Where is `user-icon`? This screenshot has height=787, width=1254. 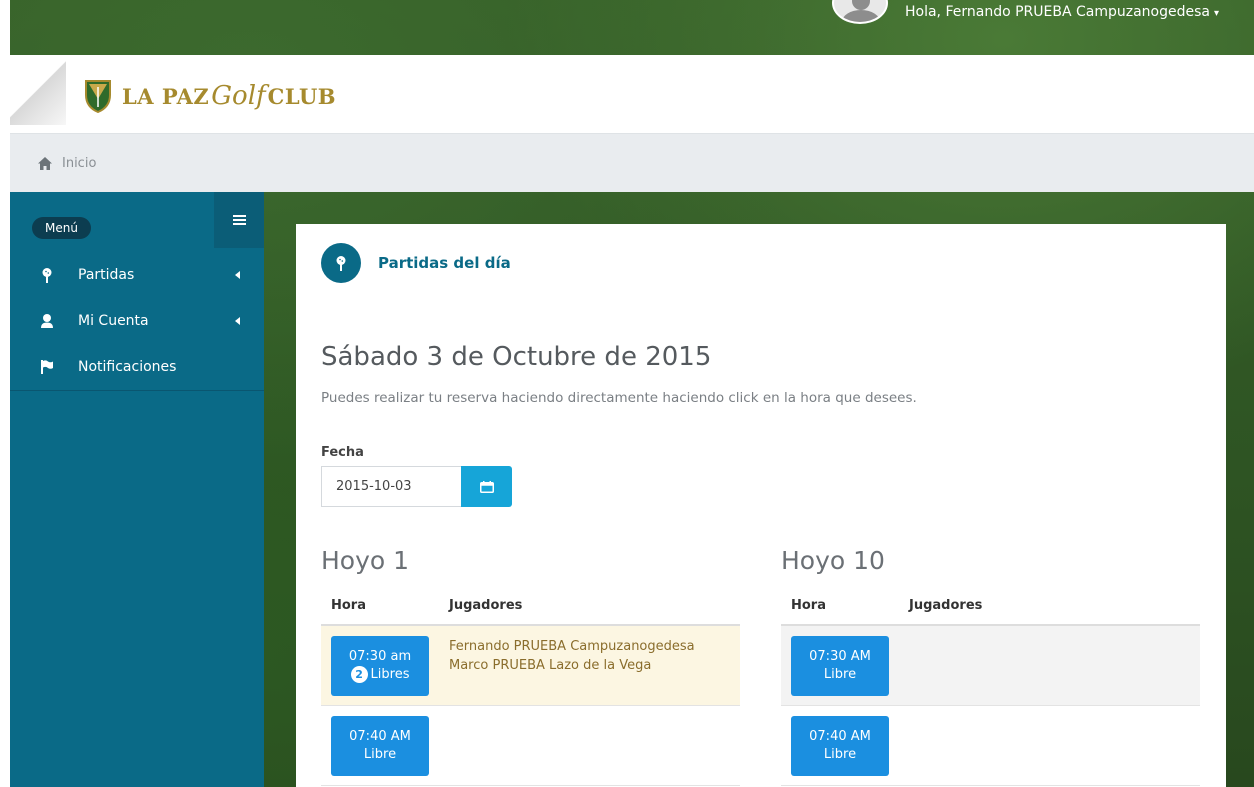 user-icon is located at coordinates (47, 321).